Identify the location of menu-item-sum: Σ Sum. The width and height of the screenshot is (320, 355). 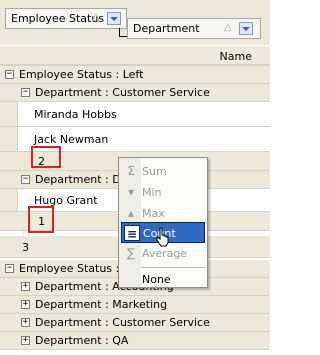
(163, 171).